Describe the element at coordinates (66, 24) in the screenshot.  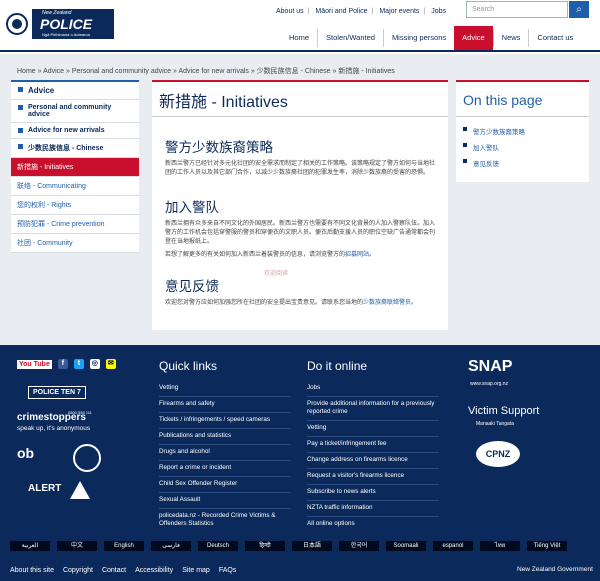
I see `logo-text-line2: POLICE` at that location.